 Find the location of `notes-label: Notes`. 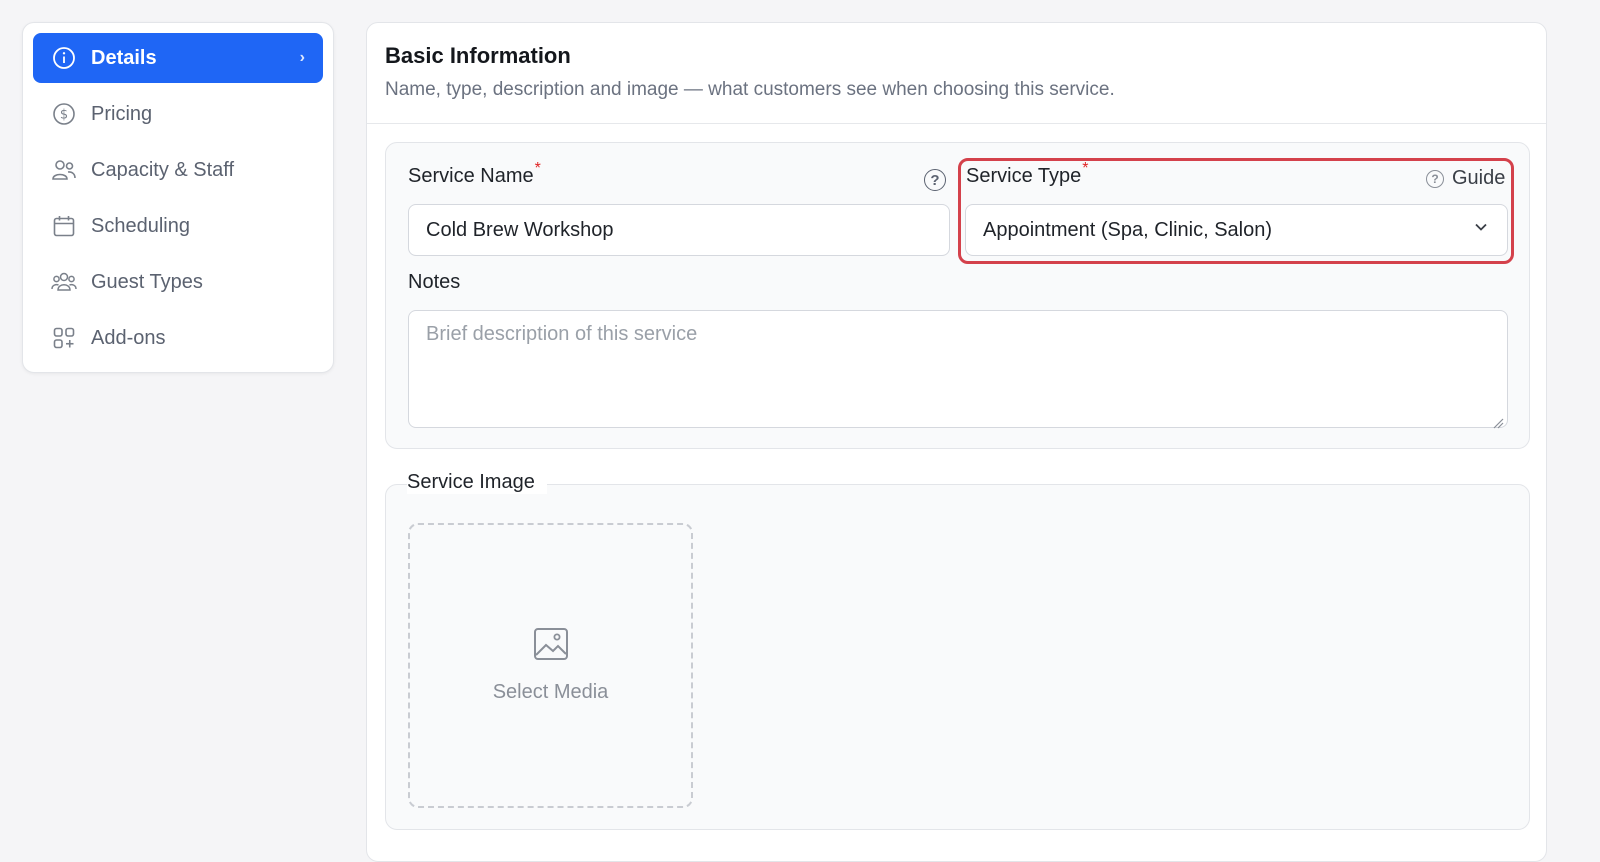

notes-label: Notes is located at coordinates (434, 282).